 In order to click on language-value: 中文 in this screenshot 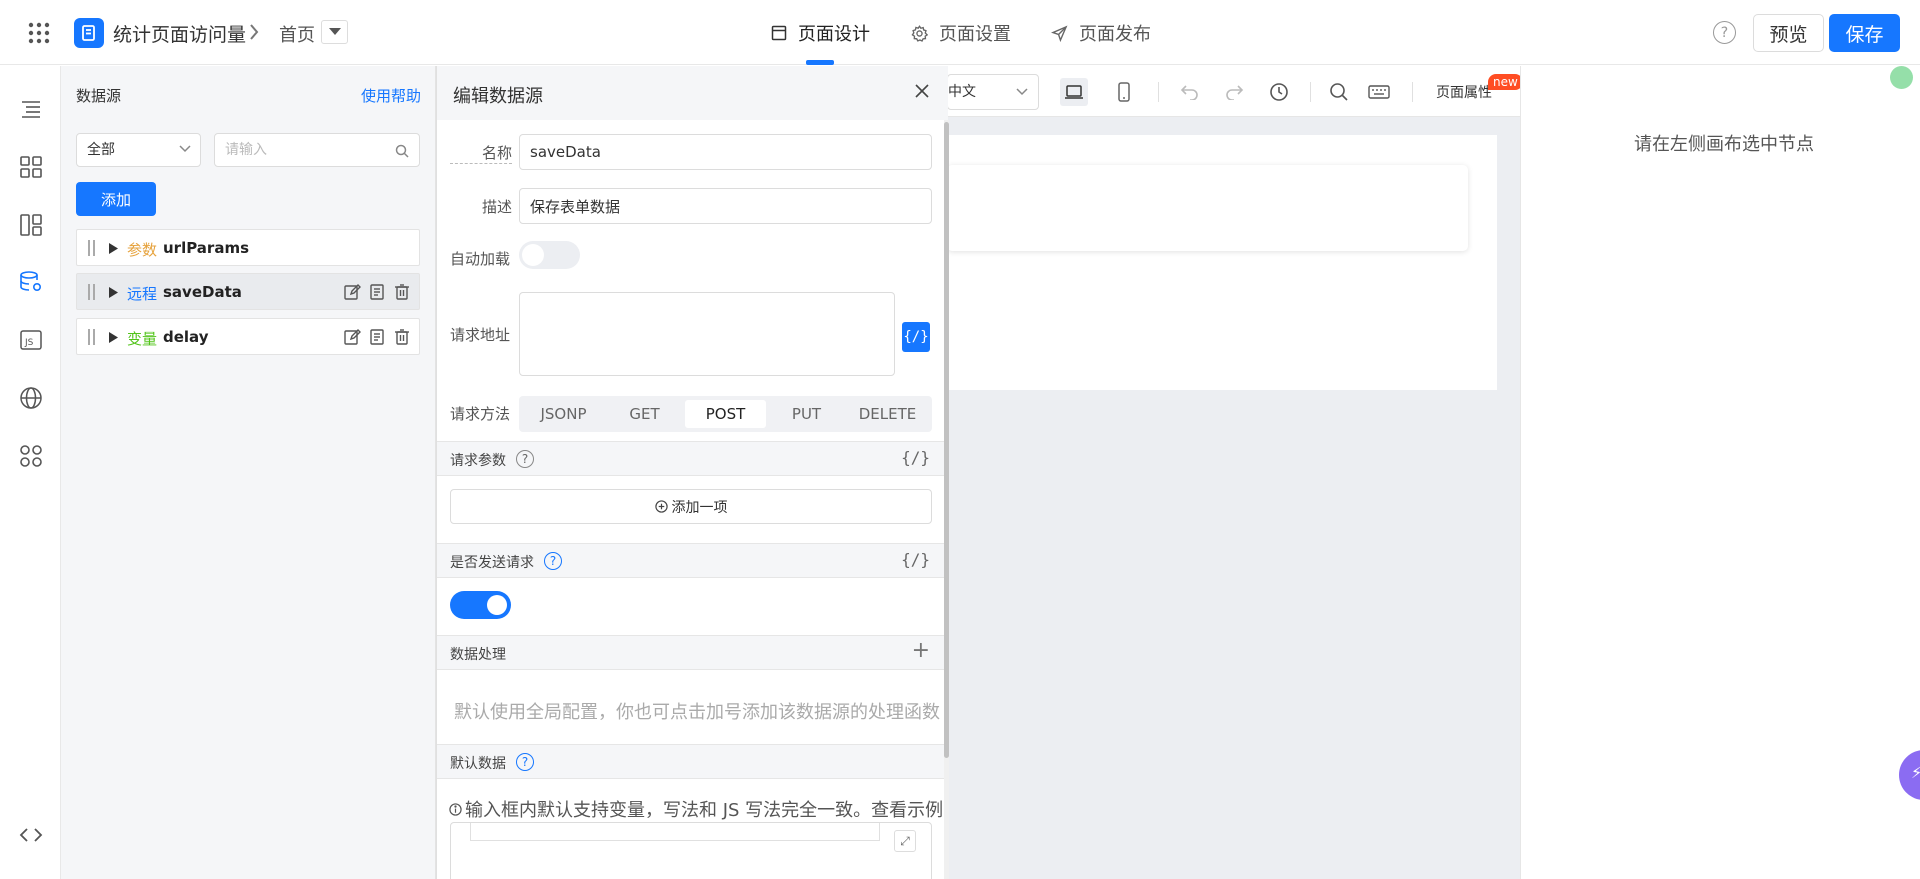, I will do `click(962, 92)`.